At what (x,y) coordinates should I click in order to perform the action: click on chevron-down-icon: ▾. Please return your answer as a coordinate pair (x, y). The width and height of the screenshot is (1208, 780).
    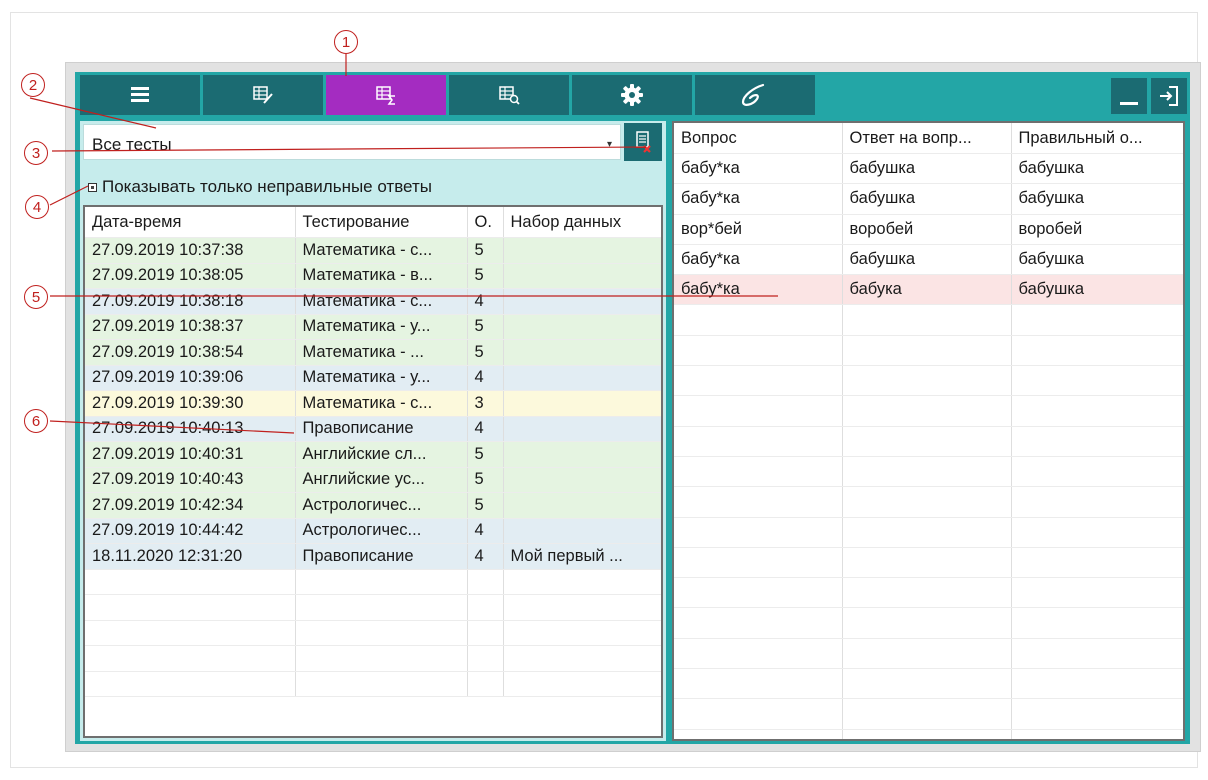
    Looking at the image, I should click on (609, 144).